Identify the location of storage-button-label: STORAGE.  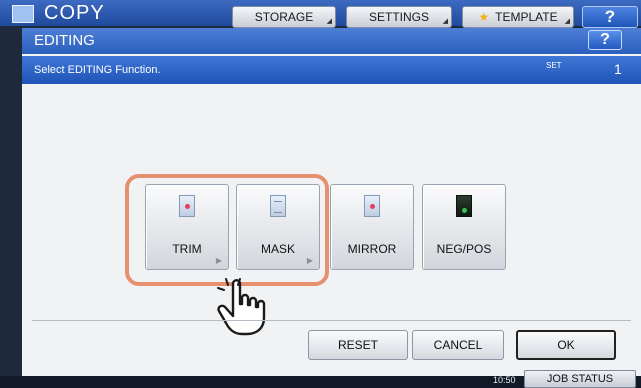
(284, 17).